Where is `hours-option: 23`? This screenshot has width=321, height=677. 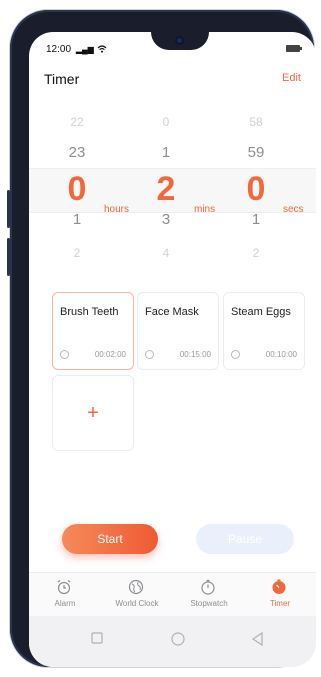 hours-option: 23 is located at coordinates (77, 152).